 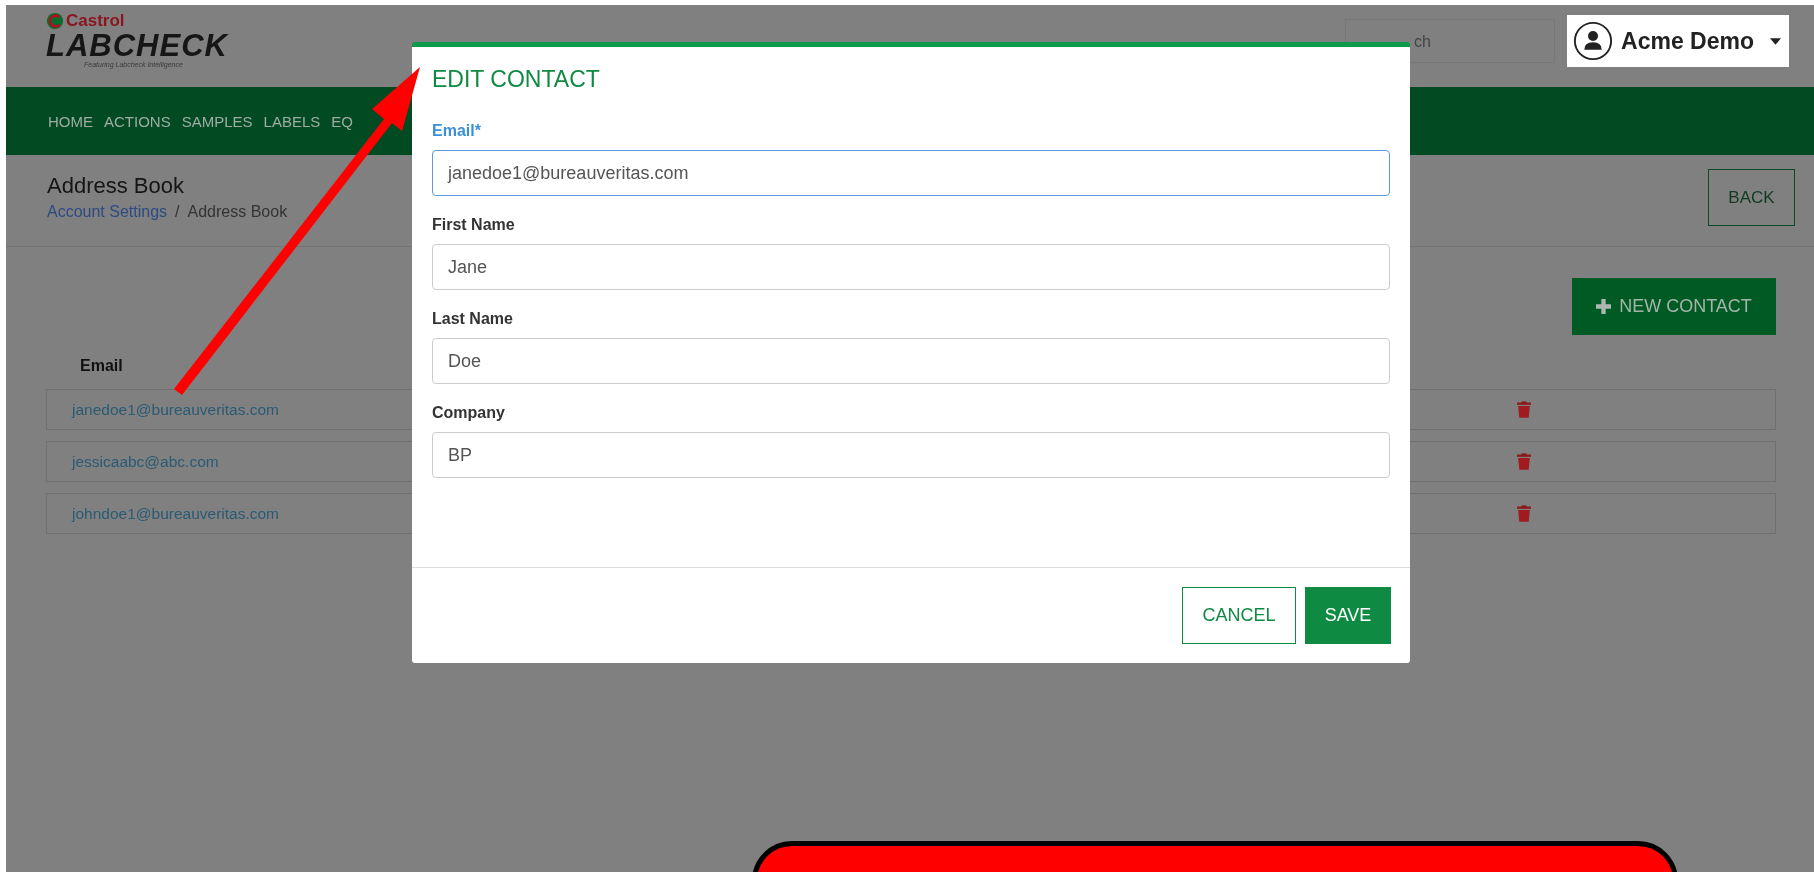 What do you see at coordinates (516, 79) in the screenshot?
I see `dialog-title: EDIT CONTACT` at bounding box center [516, 79].